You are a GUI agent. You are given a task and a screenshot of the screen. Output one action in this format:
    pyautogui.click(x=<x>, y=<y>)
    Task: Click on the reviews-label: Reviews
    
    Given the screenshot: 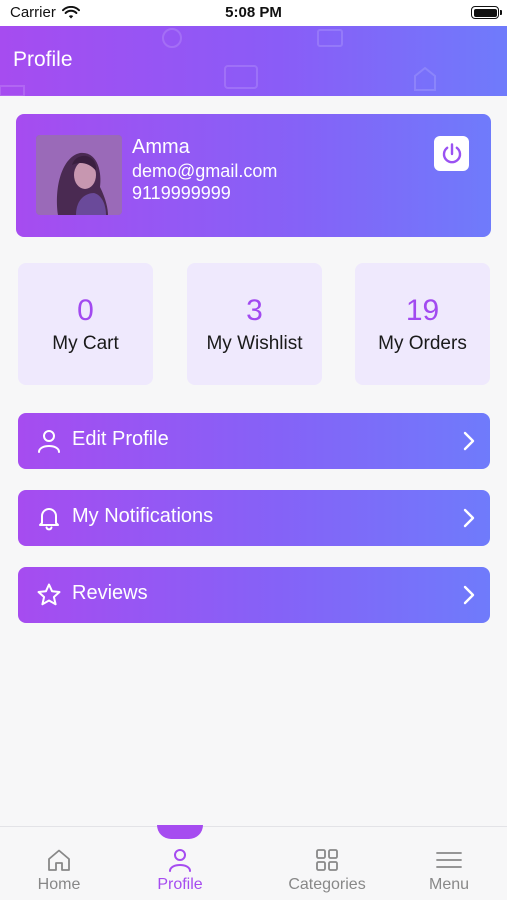 What is the action you would take?
    pyautogui.click(x=110, y=593)
    